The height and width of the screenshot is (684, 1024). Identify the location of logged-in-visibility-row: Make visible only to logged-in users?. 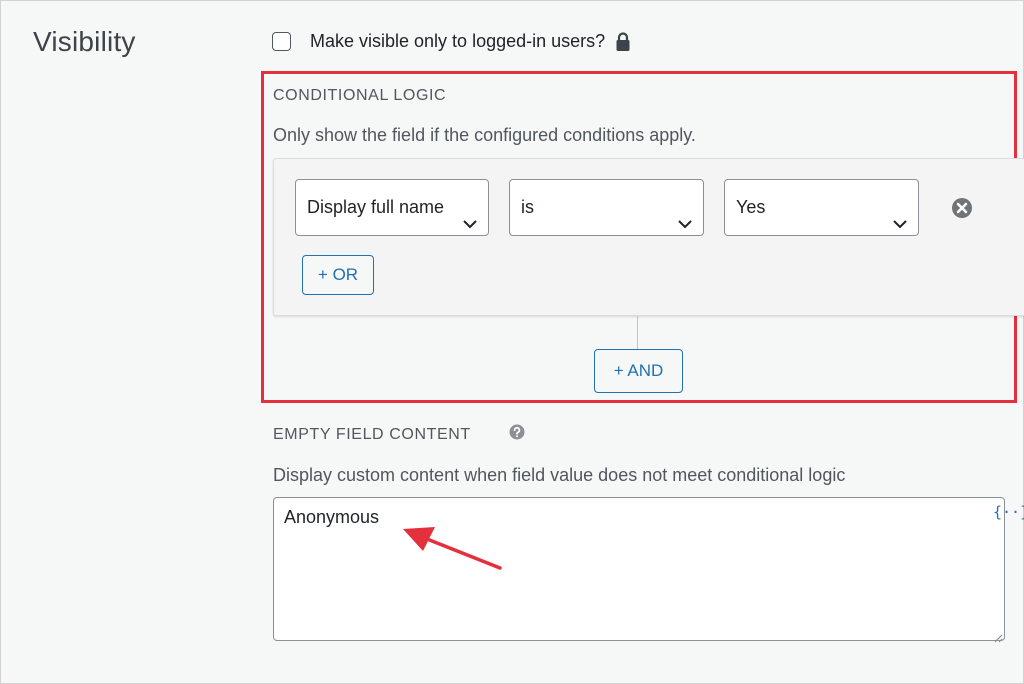
(451, 41).